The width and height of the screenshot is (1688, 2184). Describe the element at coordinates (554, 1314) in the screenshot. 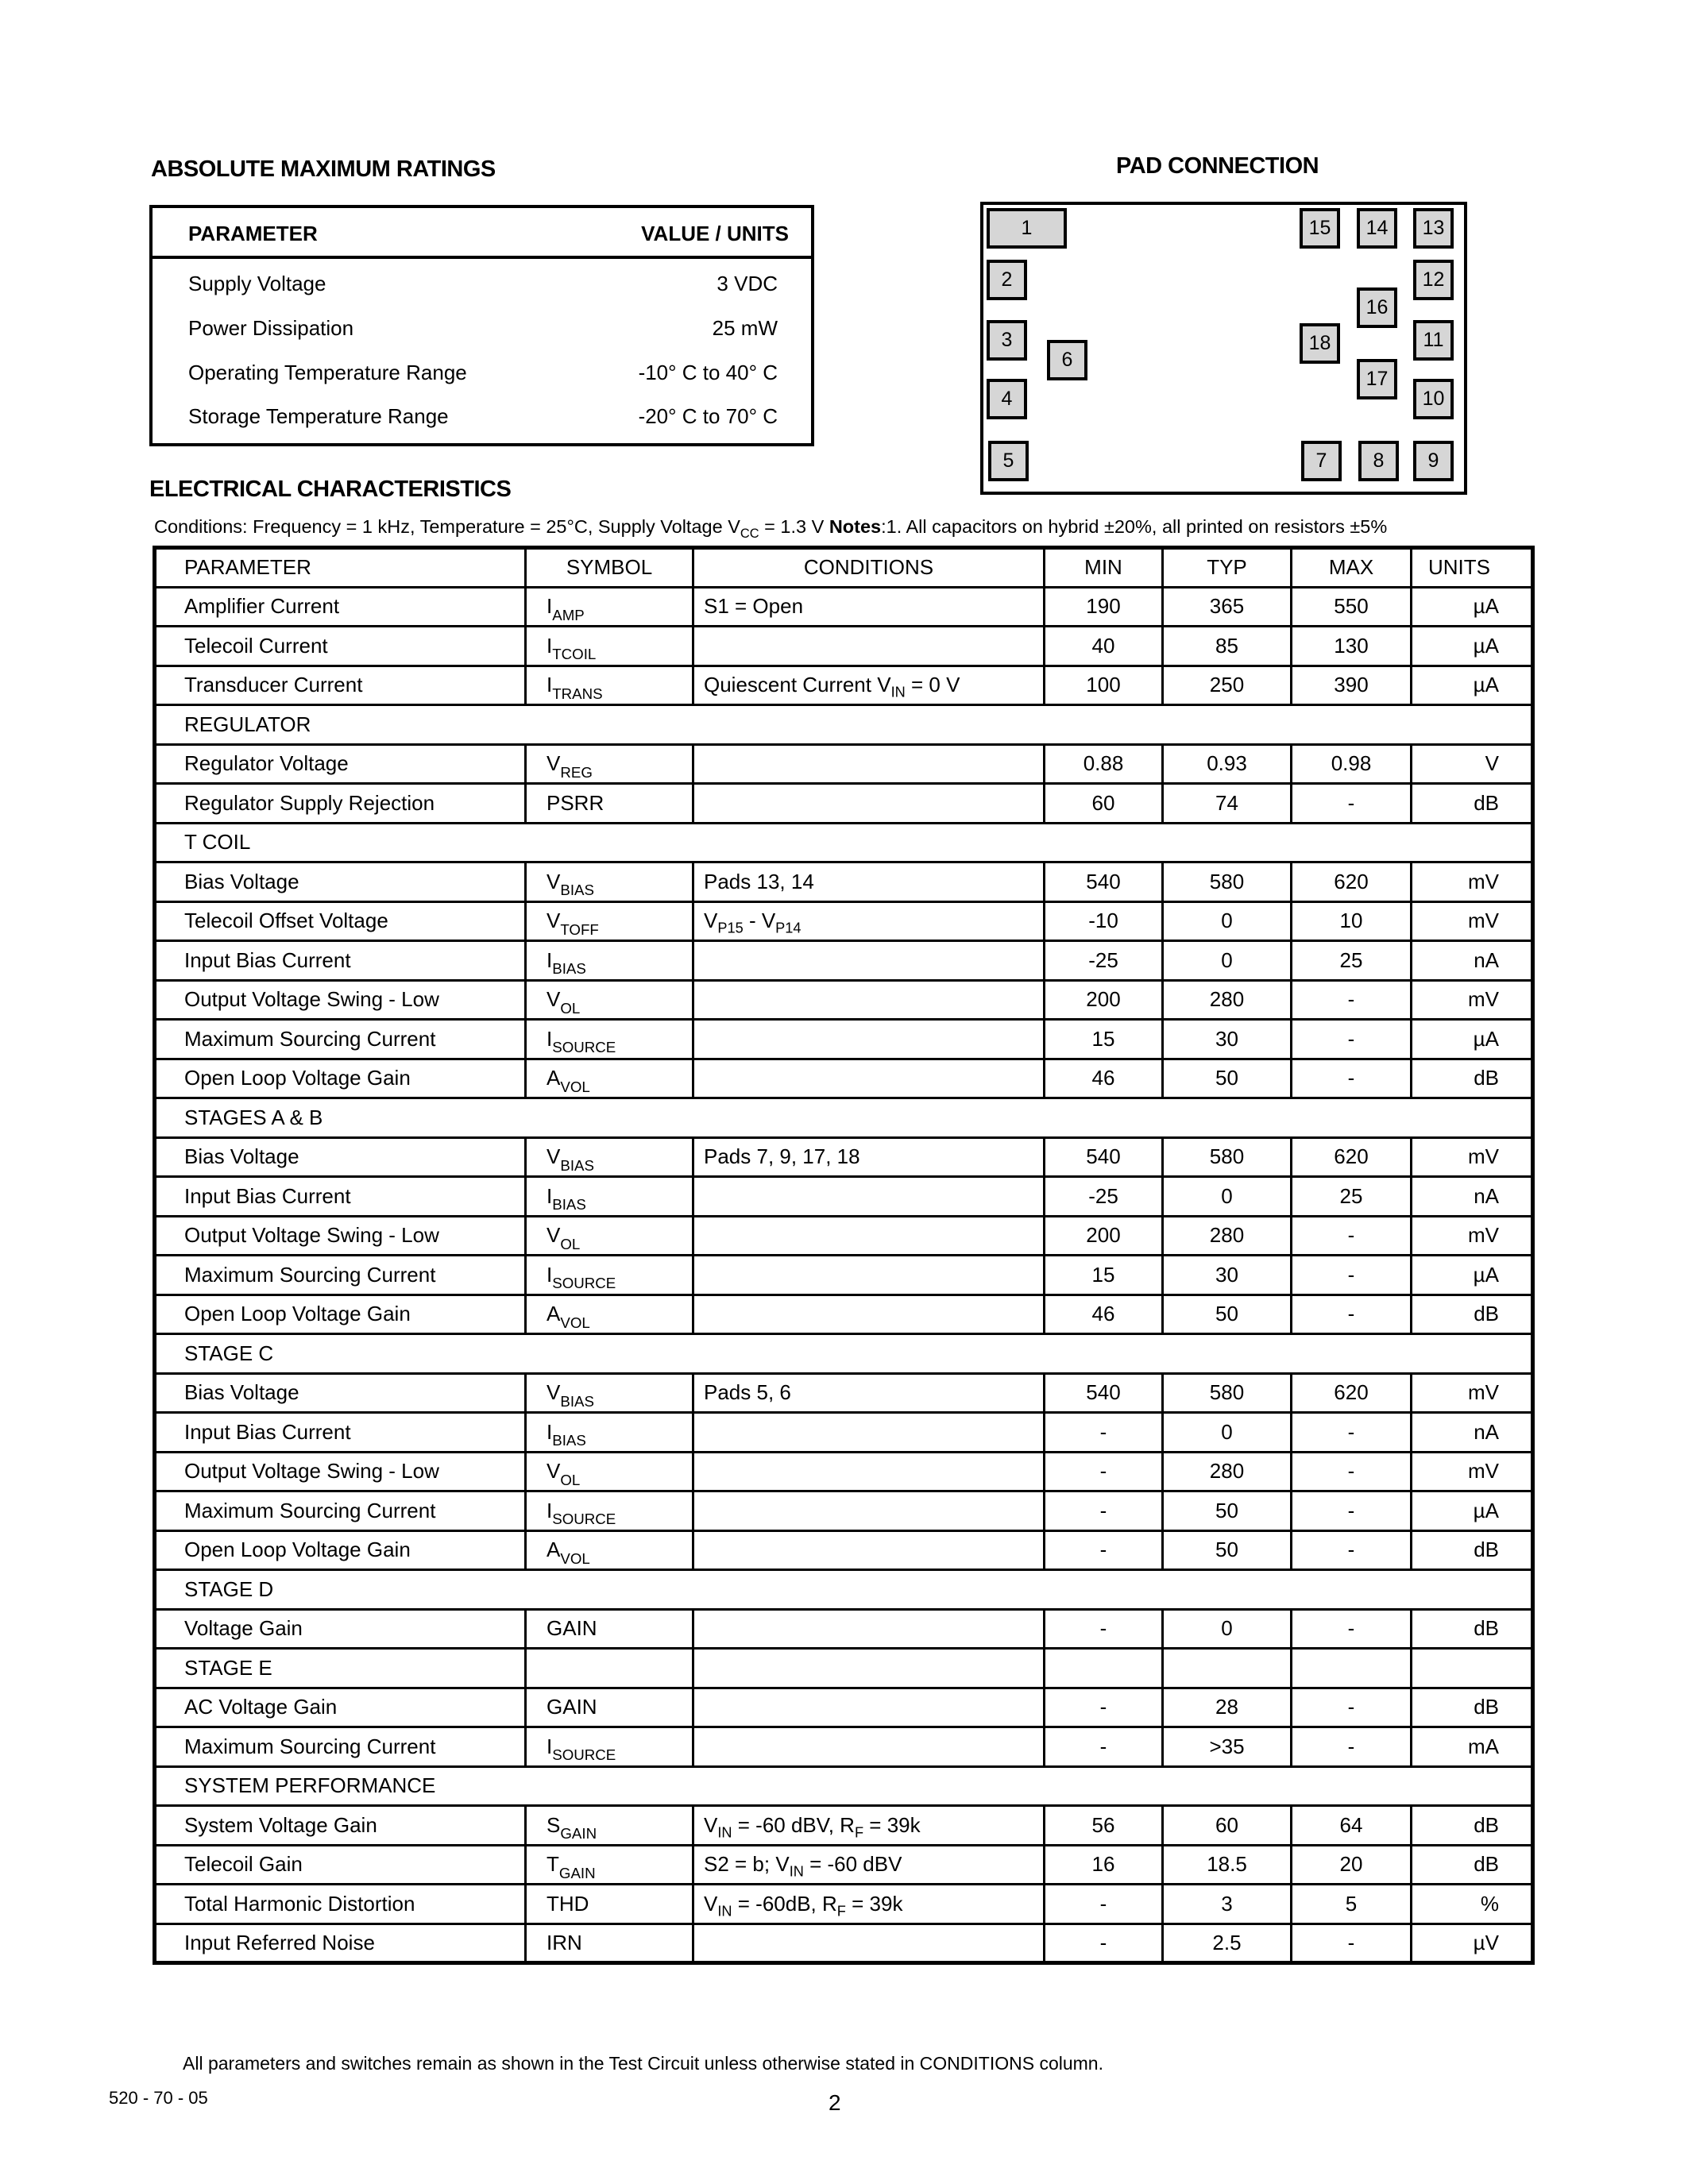

I see `symbol-main: A` at that location.